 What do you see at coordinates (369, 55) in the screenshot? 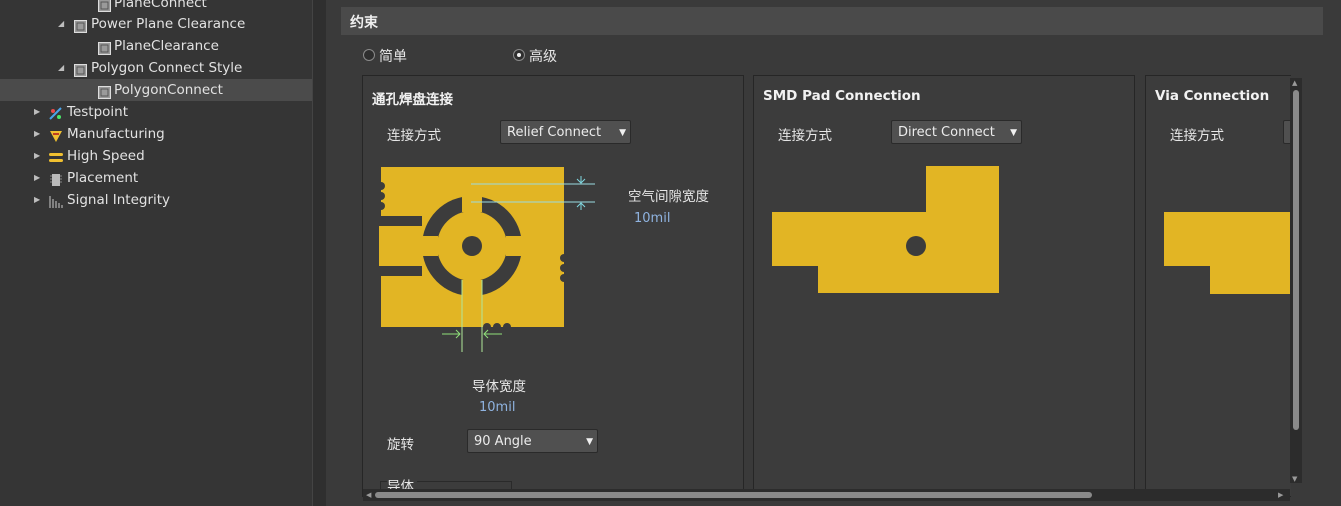
I see `mode-simple-radio` at bounding box center [369, 55].